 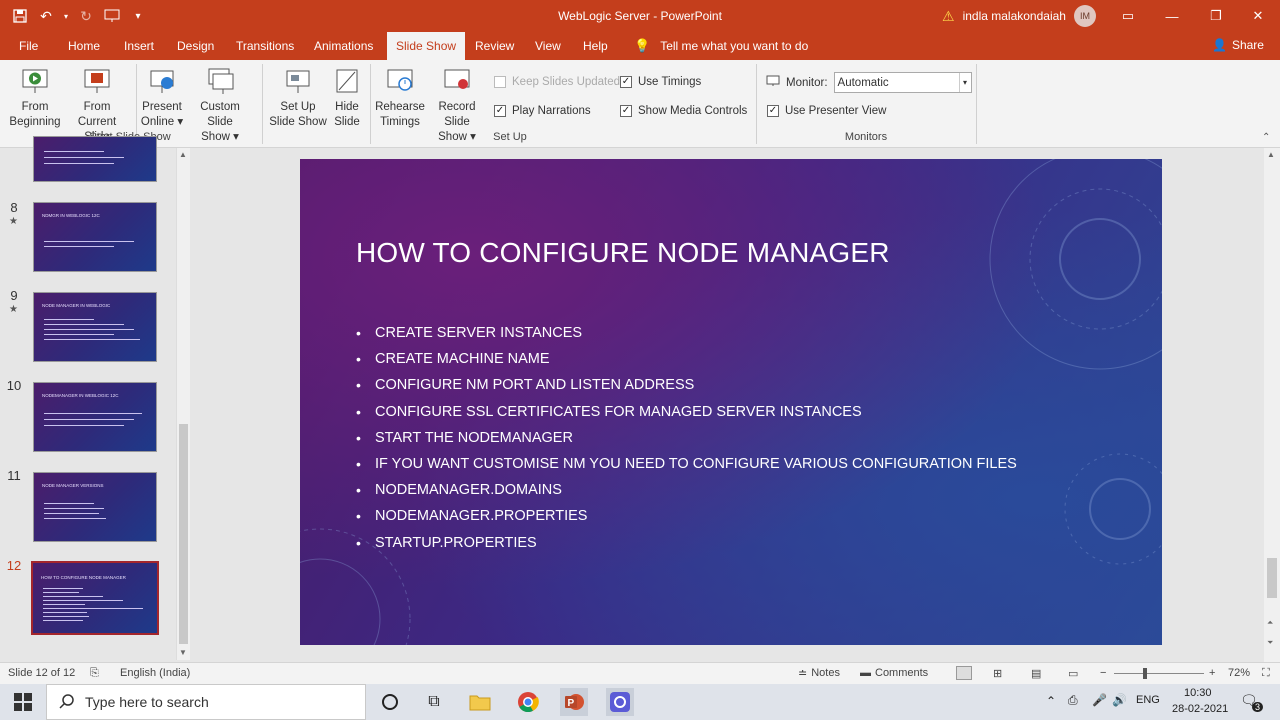 What do you see at coordinates (95, 237) in the screenshot?
I see `thumbnail-slide-8: NDMGR IN WEBLOGIC 12C` at bounding box center [95, 237].